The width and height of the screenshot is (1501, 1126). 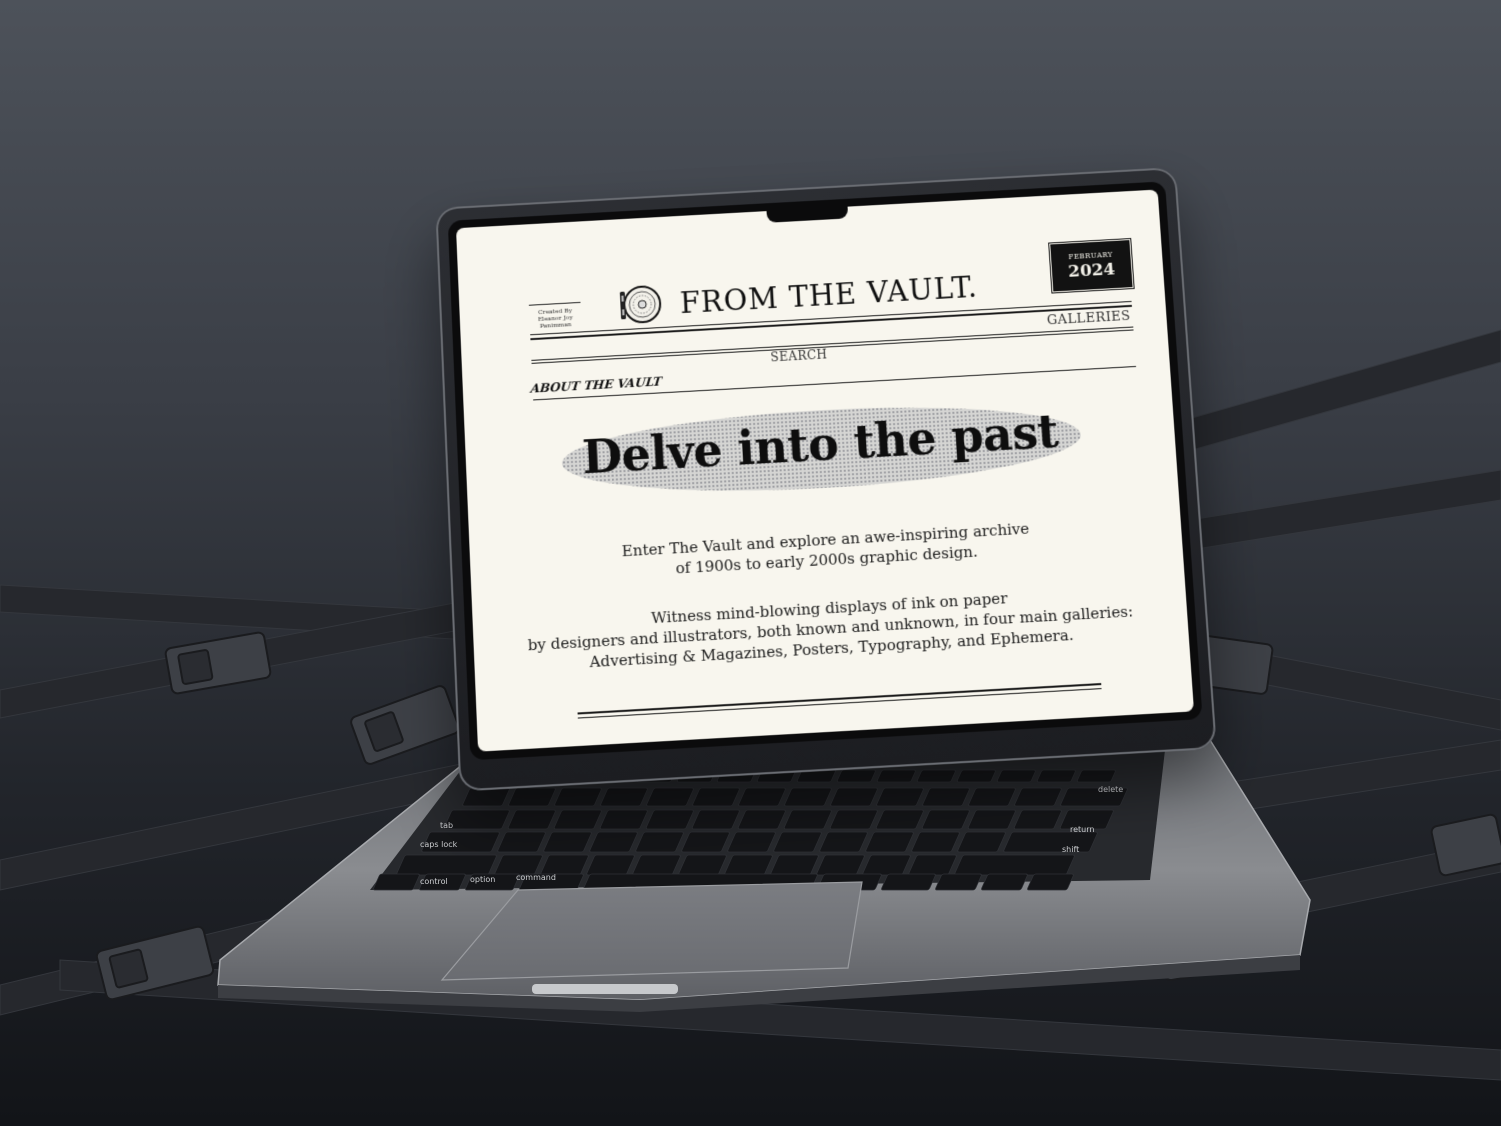 What do you see at coordinates (439, 844) in the screenshot?
I see `key-label-caps-lock: caps lock` at bounding box center [439, 844].